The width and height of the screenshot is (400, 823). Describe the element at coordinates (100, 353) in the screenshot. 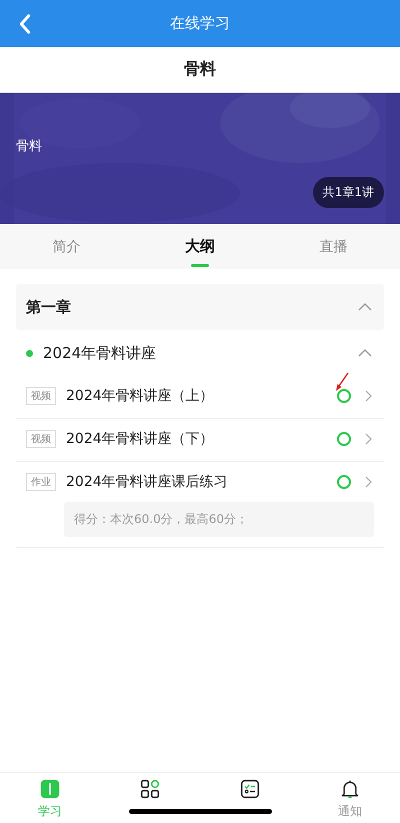

I see `section-title: 2024年骨料讲座` at that location.